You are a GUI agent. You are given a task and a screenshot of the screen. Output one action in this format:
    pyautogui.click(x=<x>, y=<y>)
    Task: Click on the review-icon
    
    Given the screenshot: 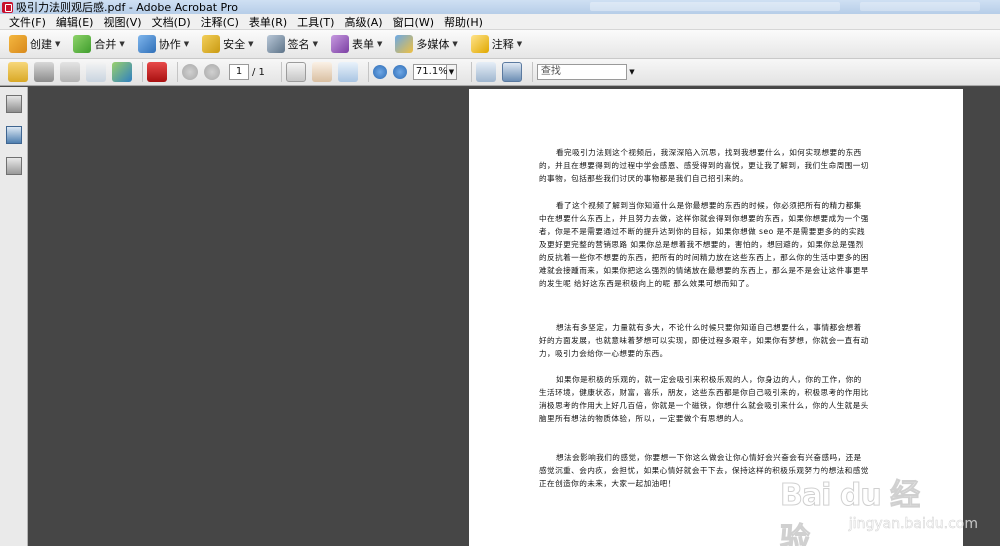 What is the action you would take?
    pyautogui.click(x=157, y=72)
    